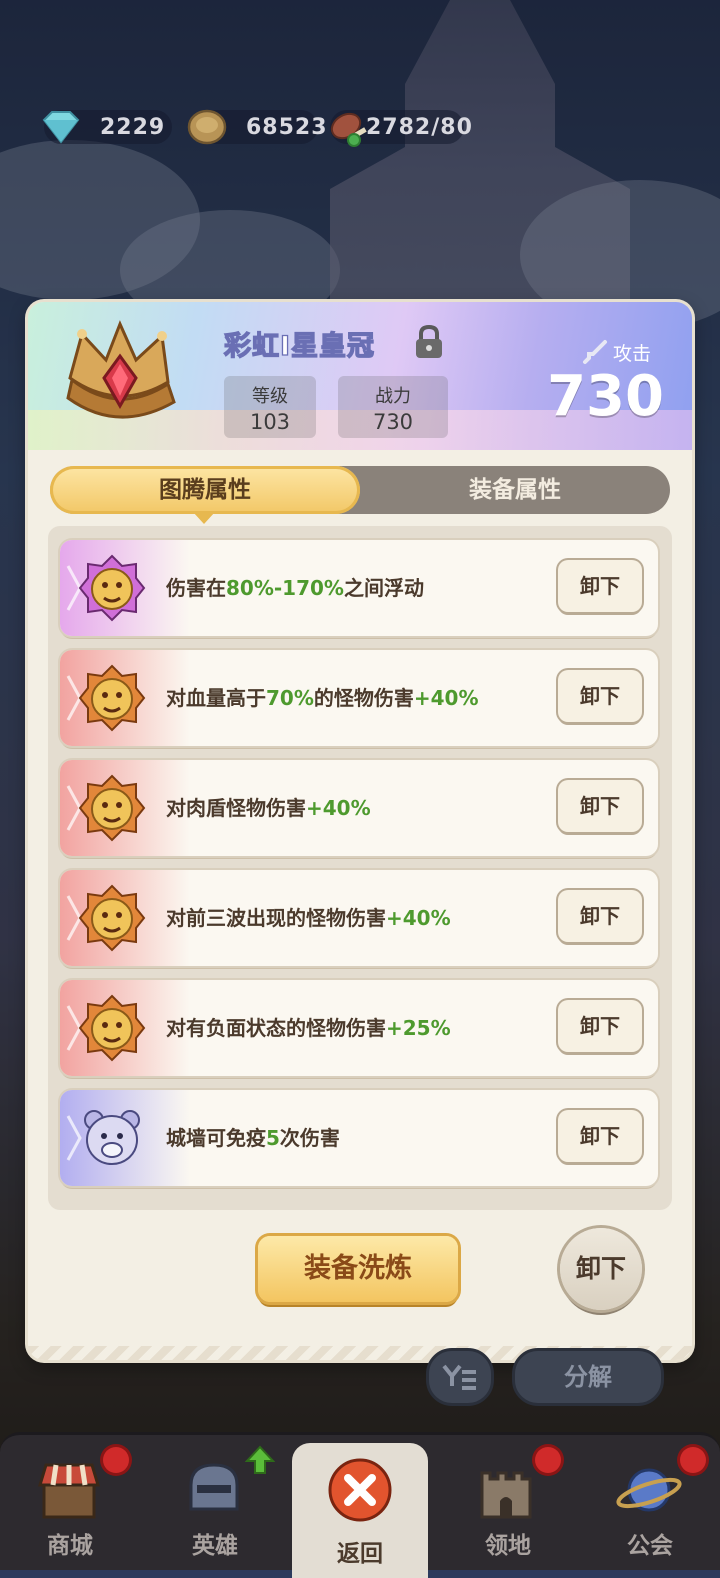 This screenshot has width=720, height=1578. What do you see at coordinates (650, 1546) in the screenshot?
I see `nav-label: 公会` at bounding box center [650, 1546].